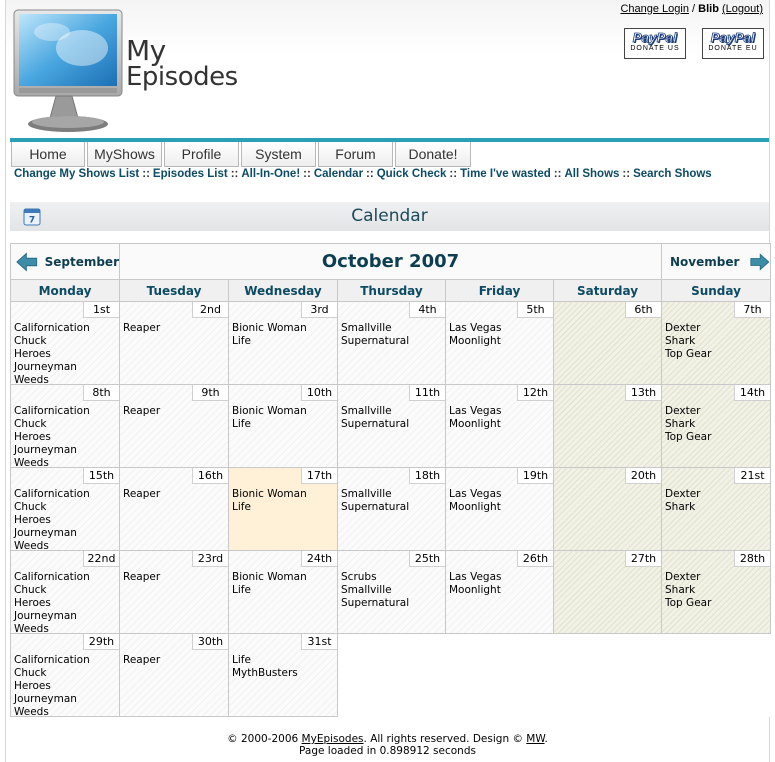 This screenshot has height=762, width=775. I want to click on prev-month-button: September, so click(65, 261).